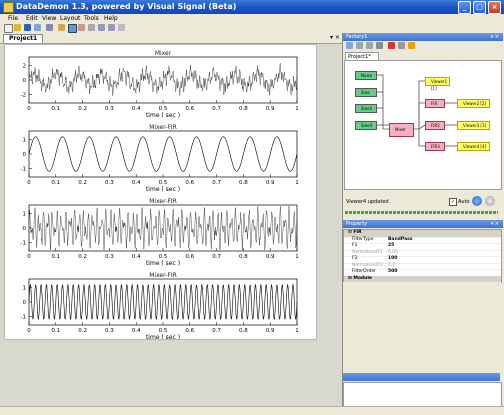 This screenshot has height=415, width=504. I want to click on y-tick-label: 1, so click(25, 214).